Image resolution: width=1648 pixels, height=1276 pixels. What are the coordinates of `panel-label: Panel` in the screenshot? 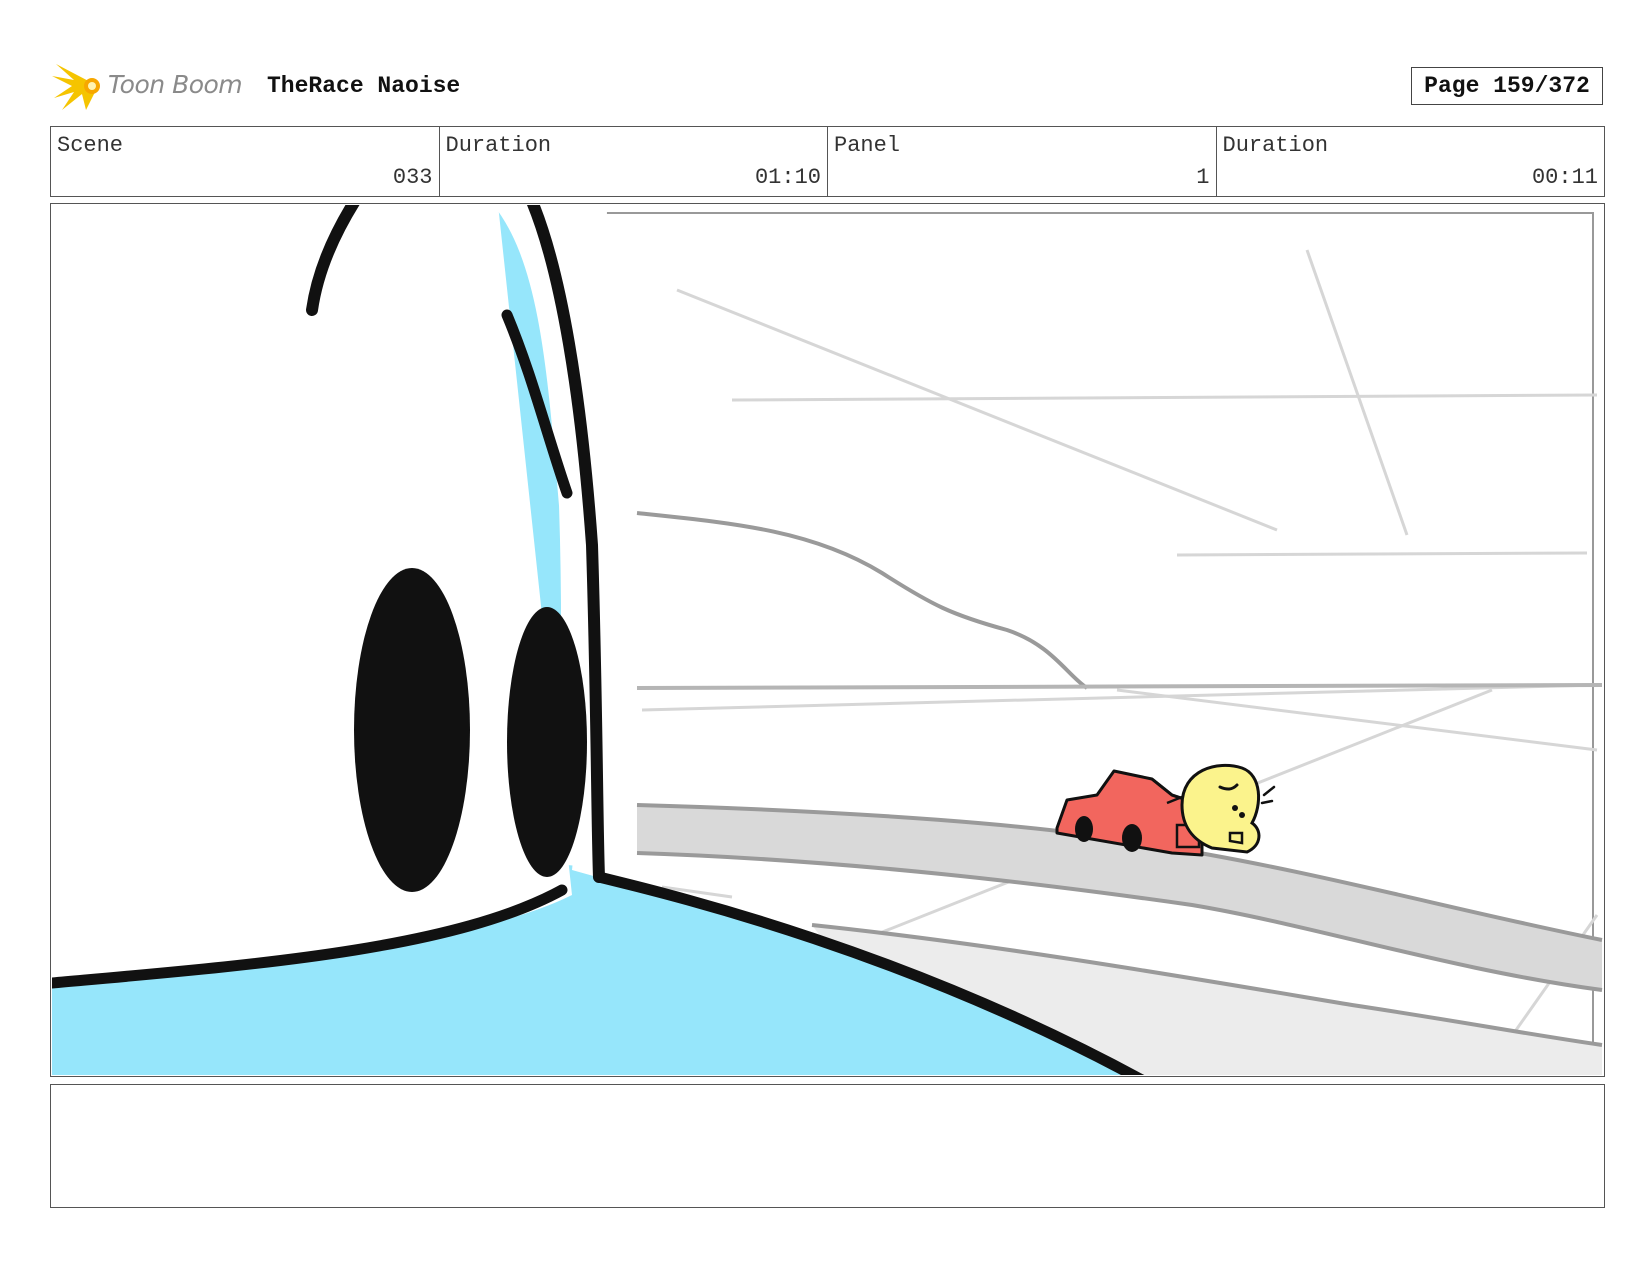 It's located at (867, 145).